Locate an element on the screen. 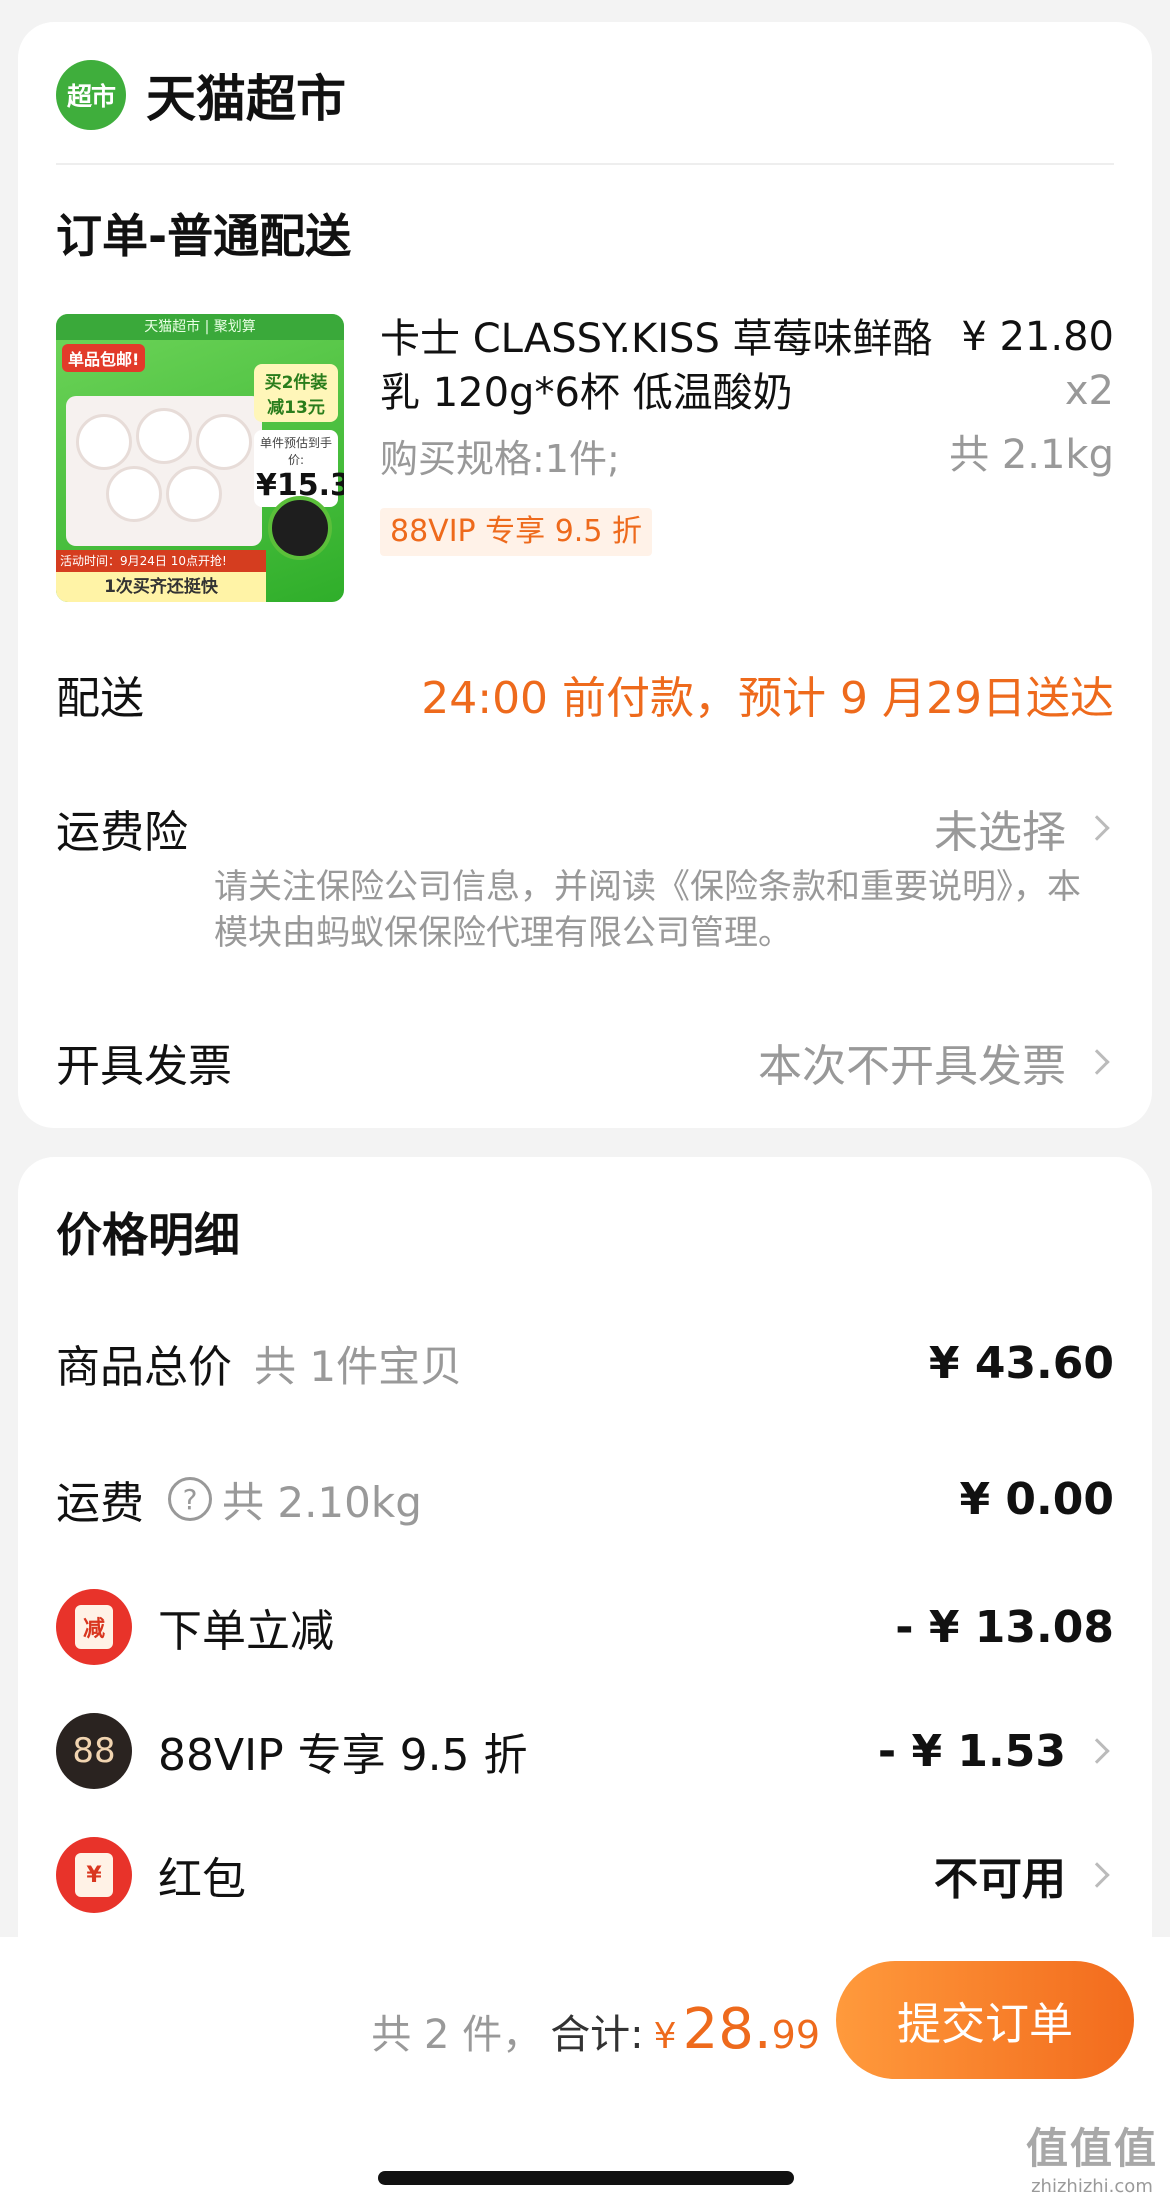 The image size is (1170, 2205). shipping-insurance-status: 未选择 is located at coordinates (1000, 832).